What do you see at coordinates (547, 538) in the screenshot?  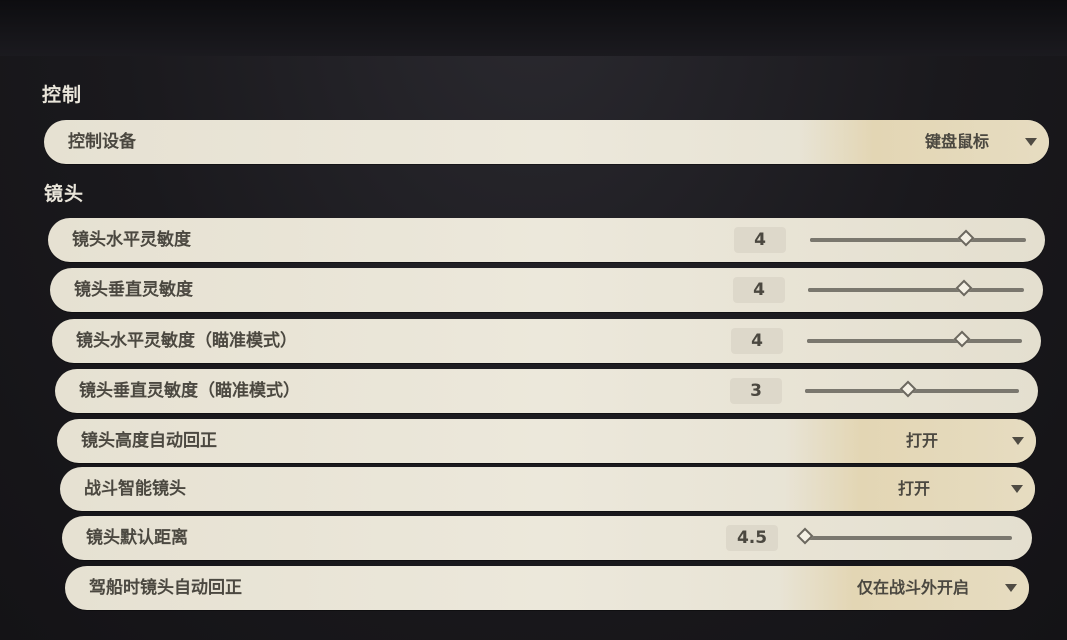 I see `cam-default-dist-row: 镜头默认距离 4.5` at bounding box center [547, 538].